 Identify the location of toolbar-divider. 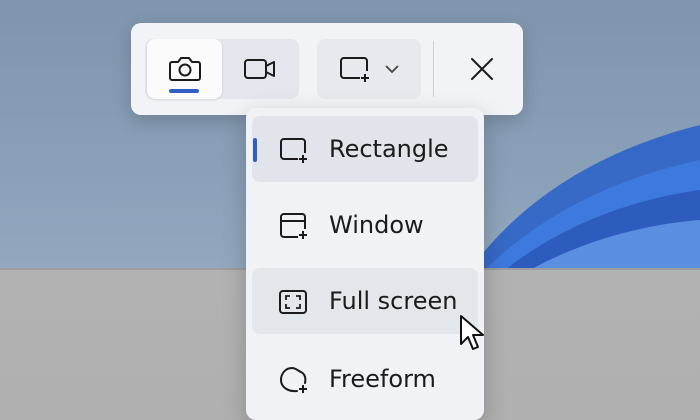
(433, 69).